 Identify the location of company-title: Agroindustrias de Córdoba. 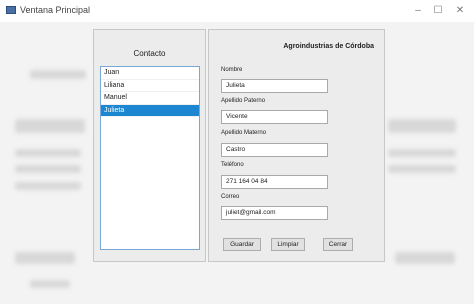
(328, 46).